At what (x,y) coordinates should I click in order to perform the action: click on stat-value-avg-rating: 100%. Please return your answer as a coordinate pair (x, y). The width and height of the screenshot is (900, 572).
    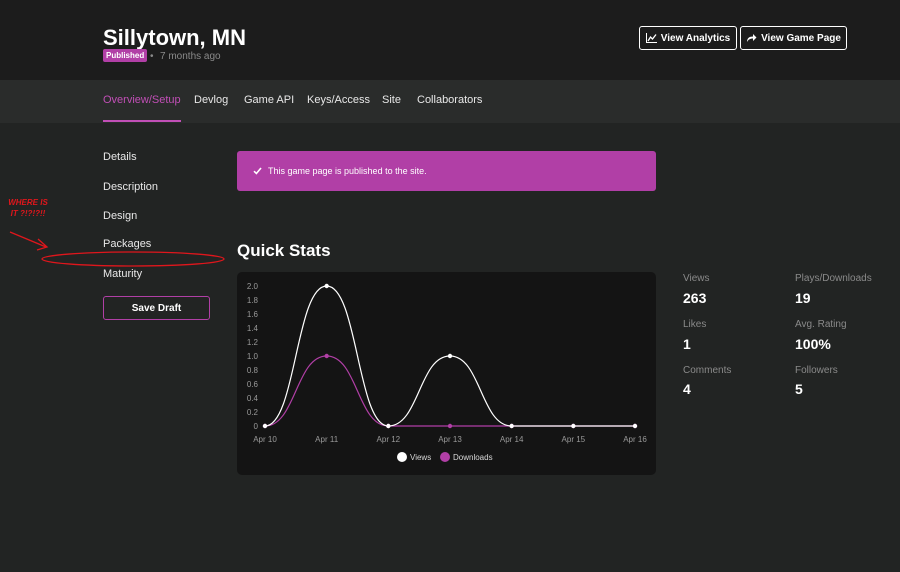
    Looking at the image, I should click on (813, 344).